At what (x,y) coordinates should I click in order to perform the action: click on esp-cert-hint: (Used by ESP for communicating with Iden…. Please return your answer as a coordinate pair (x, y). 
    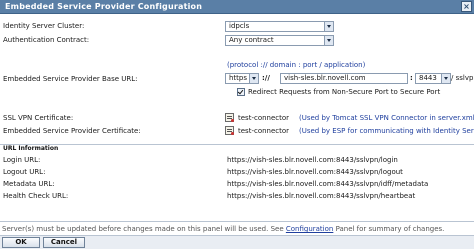
    Looking at the image, I should click on (386, 131).